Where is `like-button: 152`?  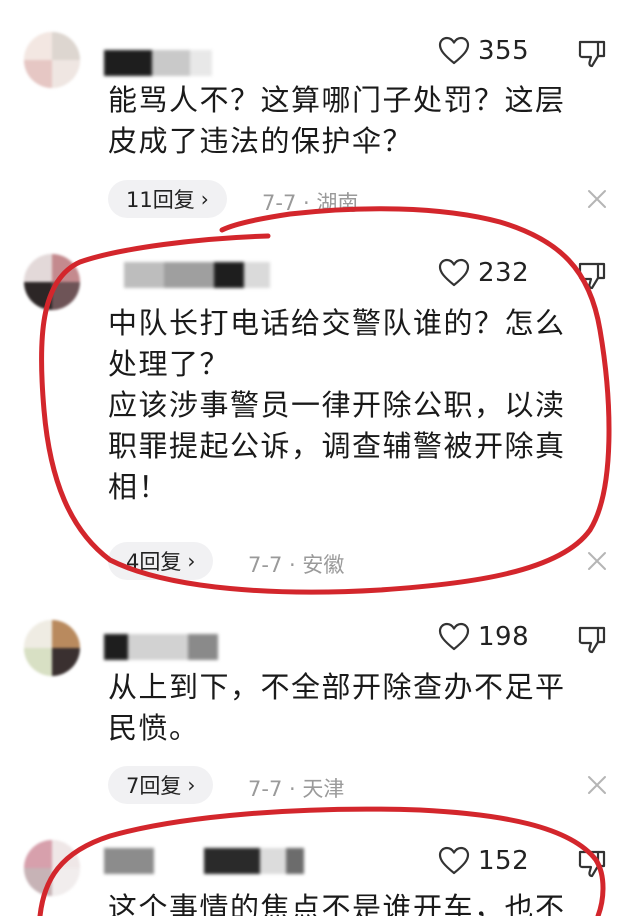
like-button: 152 is located at coordinates (483, 861).